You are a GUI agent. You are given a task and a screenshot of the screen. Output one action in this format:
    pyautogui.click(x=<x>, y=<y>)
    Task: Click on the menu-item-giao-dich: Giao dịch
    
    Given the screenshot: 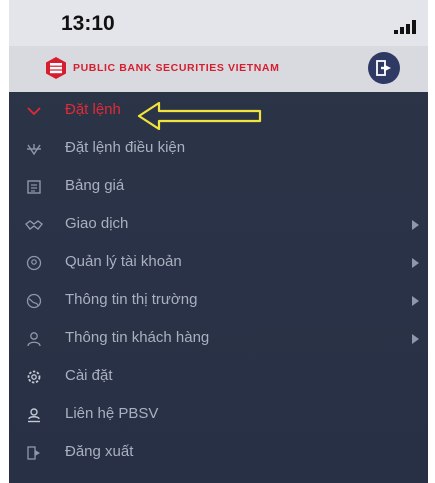 What is the action you would take?
    pyautogui.click(x=218, y=225)
    